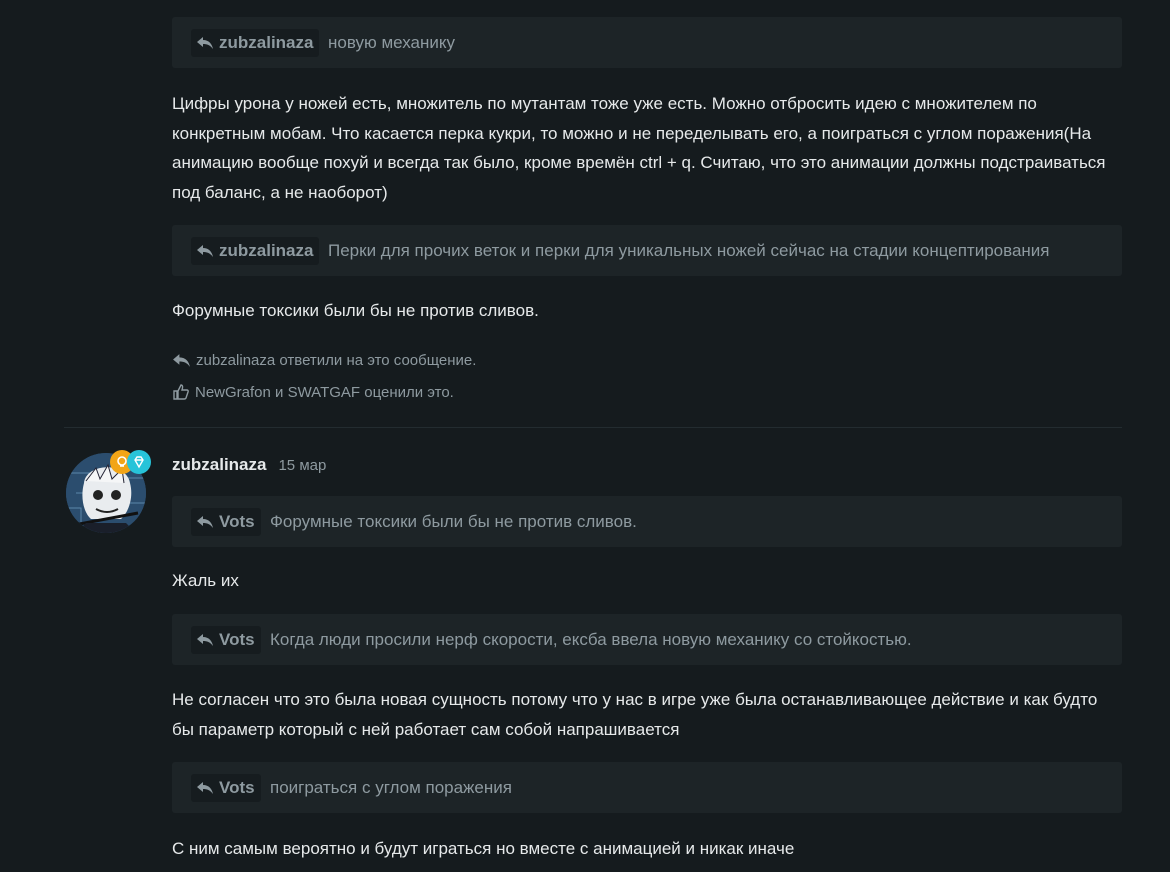 Image resolution: width=1170 pixels, height=872 pixels. Describe the element at coordinates (139, 462) in the screenshot. I see `diamond-badge-icon` at that location.